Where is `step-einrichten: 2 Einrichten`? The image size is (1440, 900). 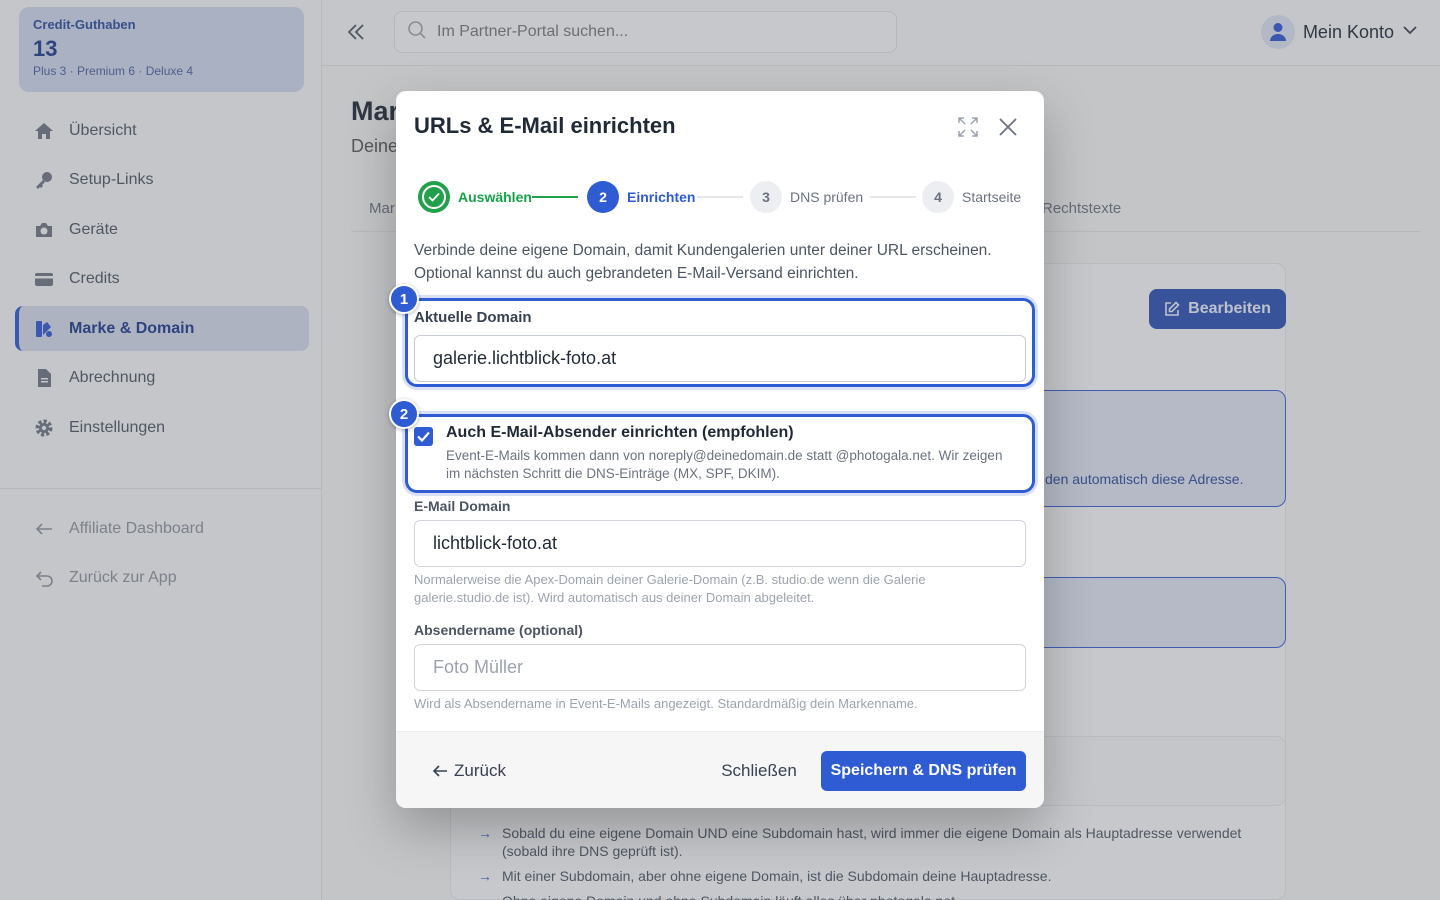
step-einrichten: 2 Einrichten is located at coordinates (641, 197).